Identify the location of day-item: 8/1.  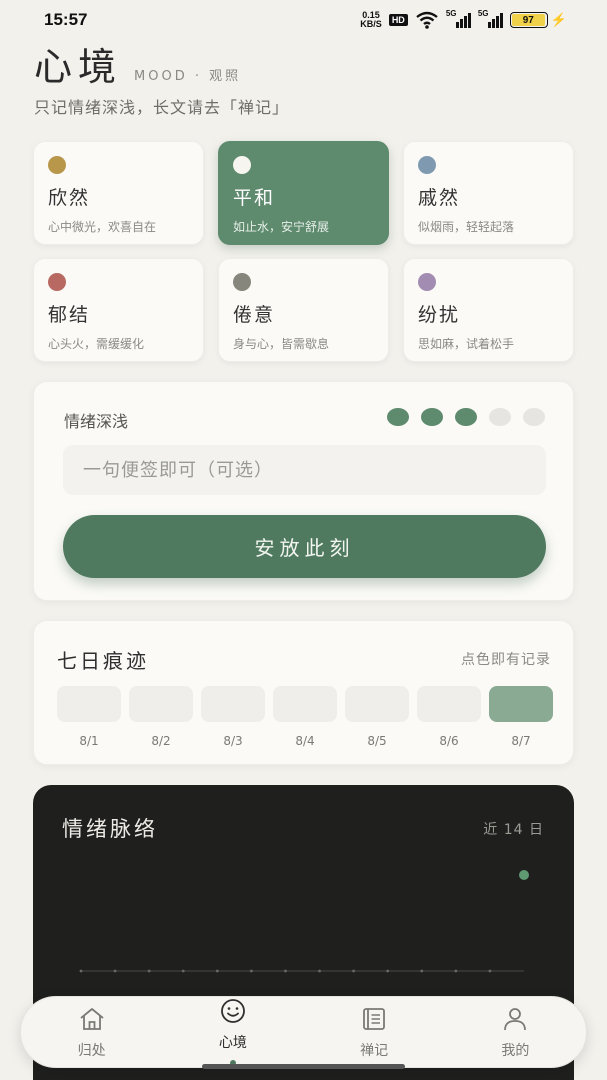
(89, 717).